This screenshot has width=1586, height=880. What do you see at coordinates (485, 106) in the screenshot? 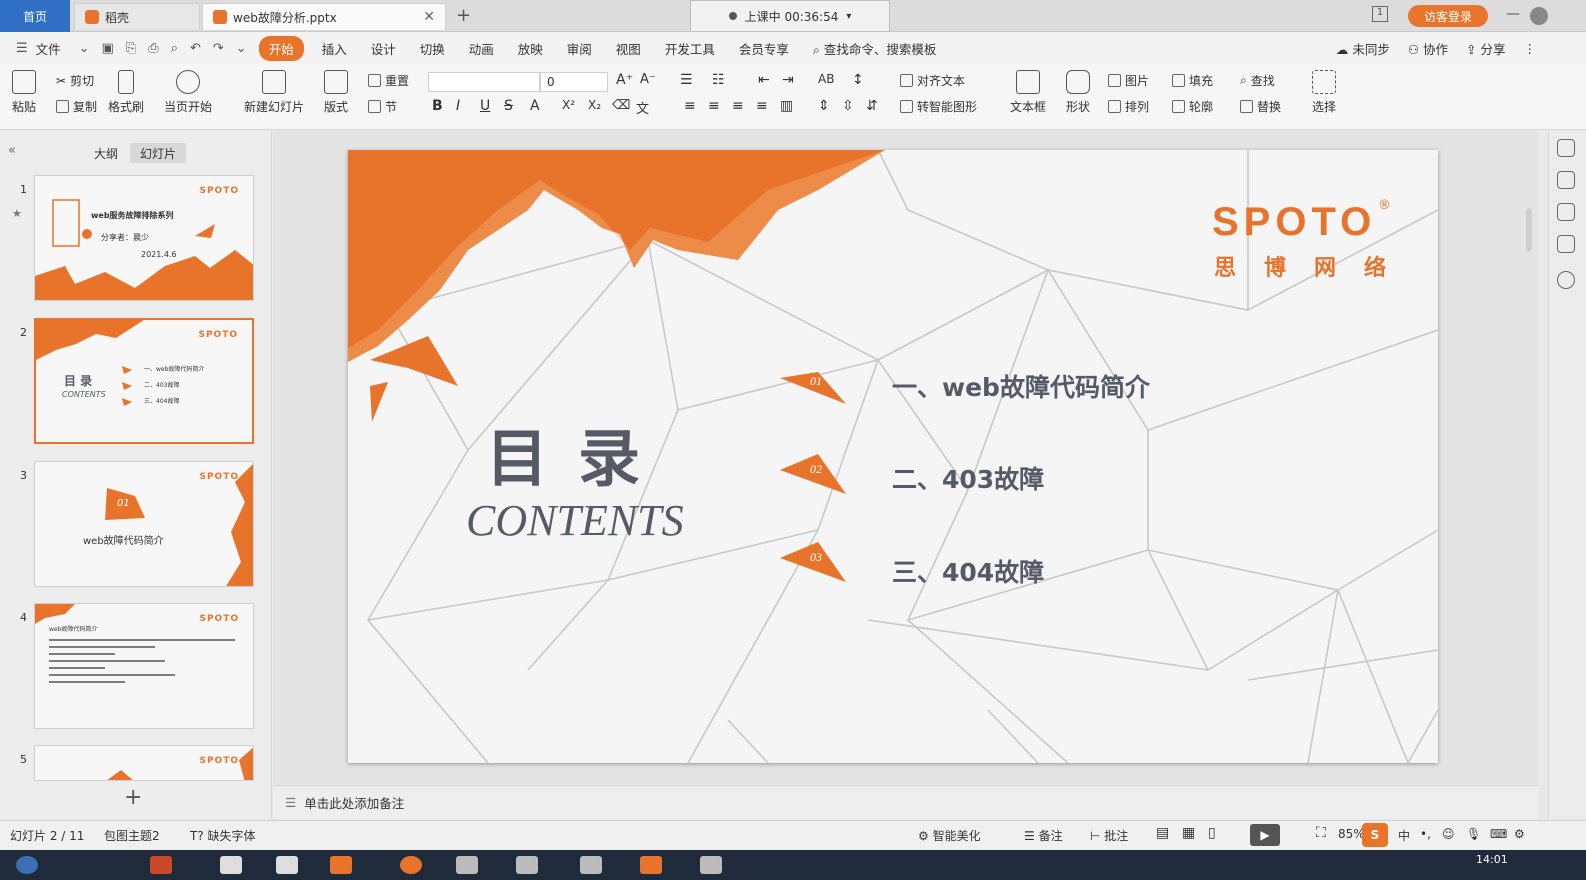
I see `underline-icon: U` at bounding box center [485, 106].